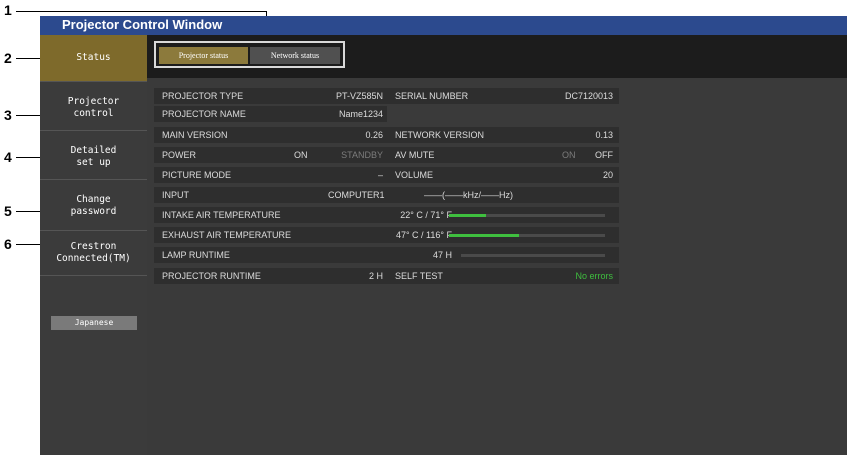 The image size is (847, 455). What do you see at coordinates (179, 155) in the screenshot?
I see `power-label: POWER` at bounding box center [179, 155].